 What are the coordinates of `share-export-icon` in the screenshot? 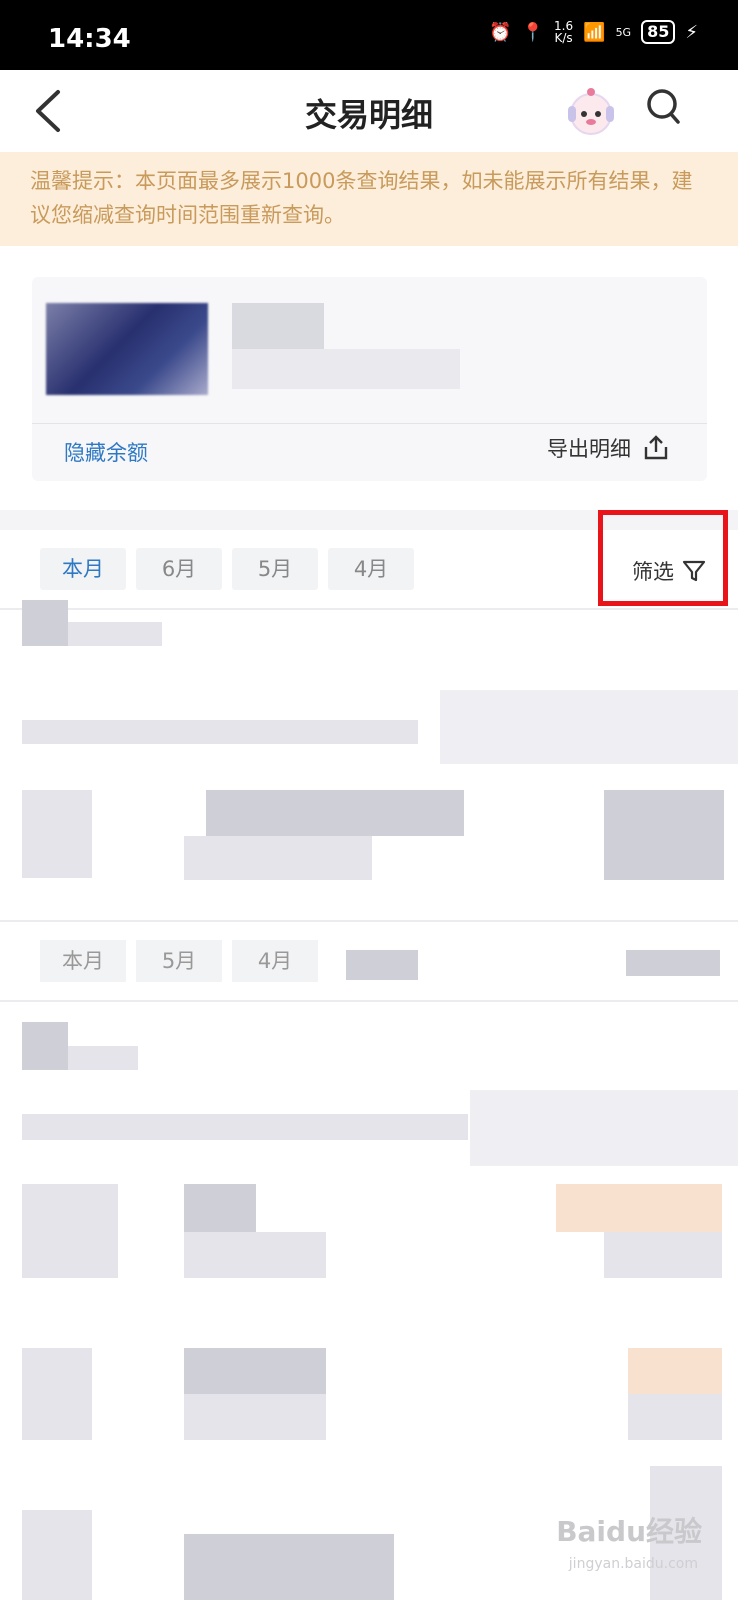 It's located at (656, 447).